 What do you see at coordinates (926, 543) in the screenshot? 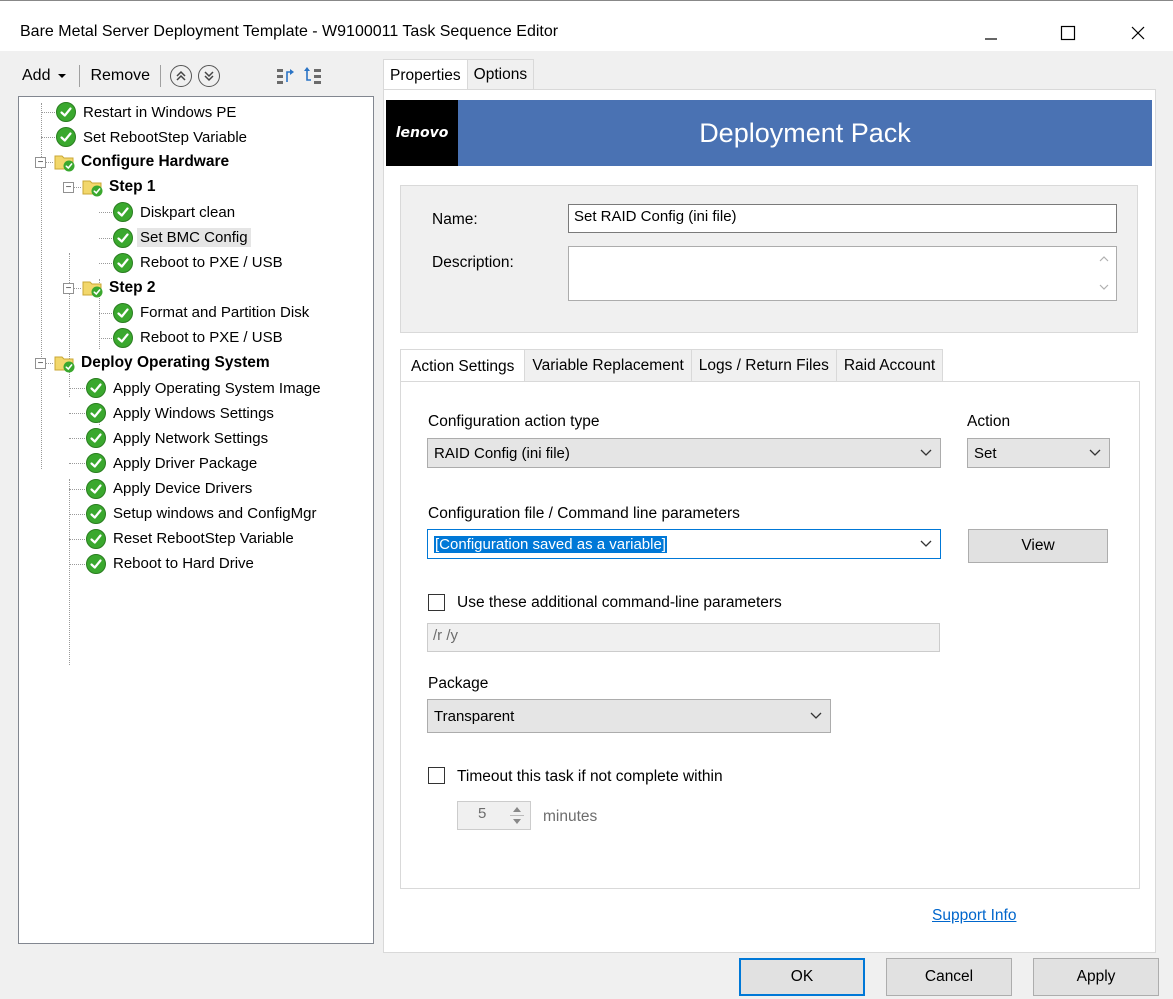
I see `chevron-down-icon` at bounding box center [926, 543].